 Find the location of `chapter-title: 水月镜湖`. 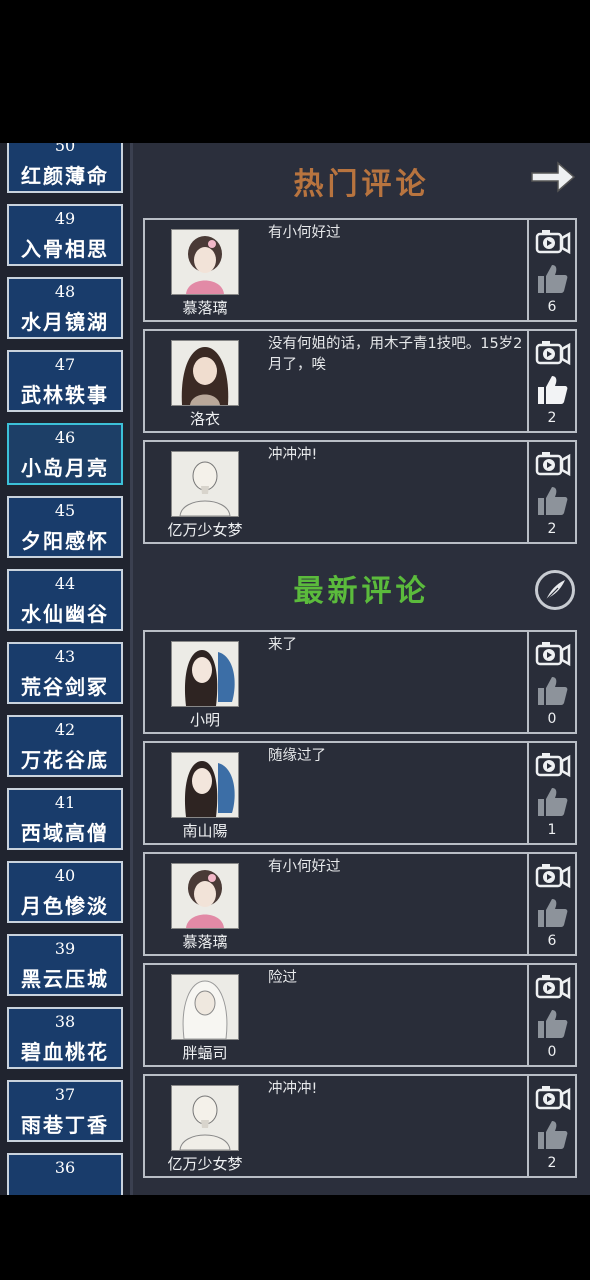

chapter-title: 水月镜湖 is located at coordinates (65, 322).